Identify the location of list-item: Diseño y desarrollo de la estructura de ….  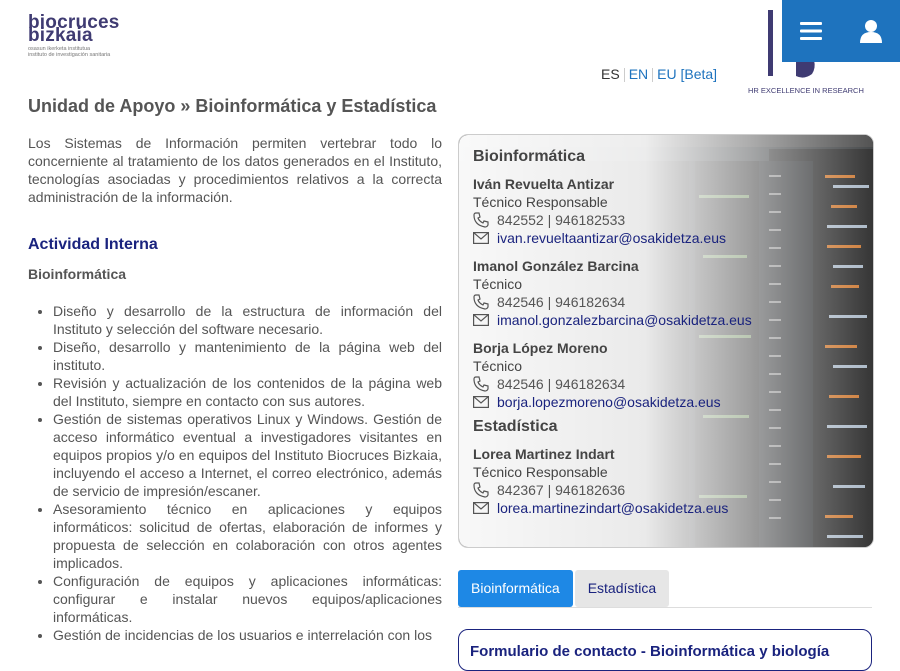
(247, 320).